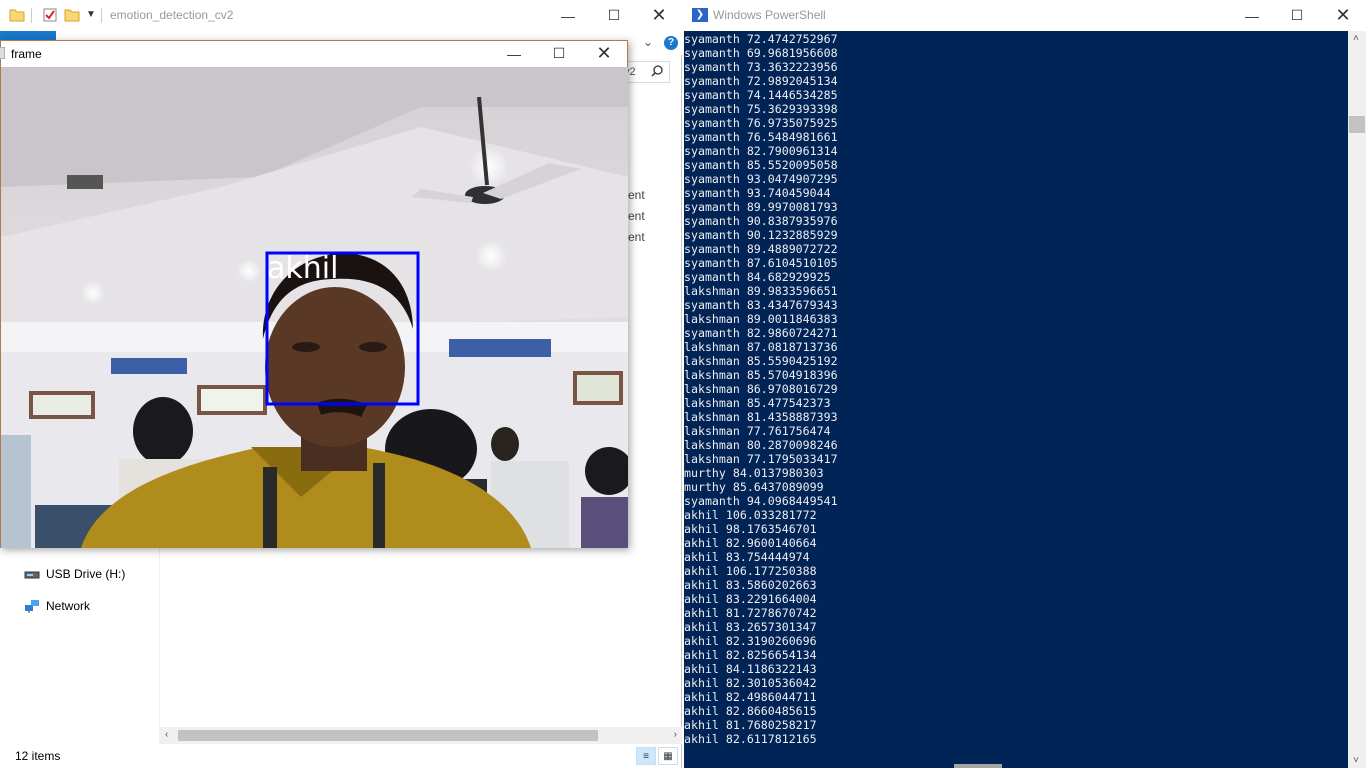  Describe the element at coordinates (750, 515) in the screenshot. I see `console-line: akhil 106.033281772` at that location.